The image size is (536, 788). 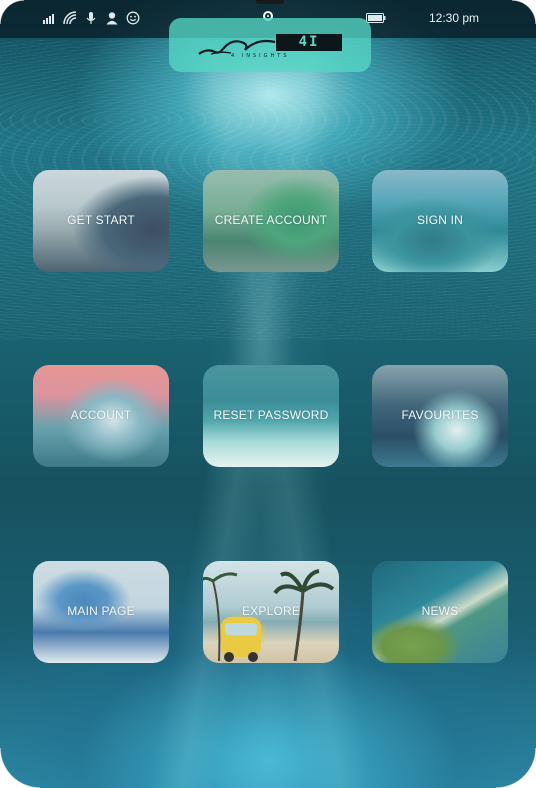 I want to click on palm-tree-icon, so click(x=269, y=615).